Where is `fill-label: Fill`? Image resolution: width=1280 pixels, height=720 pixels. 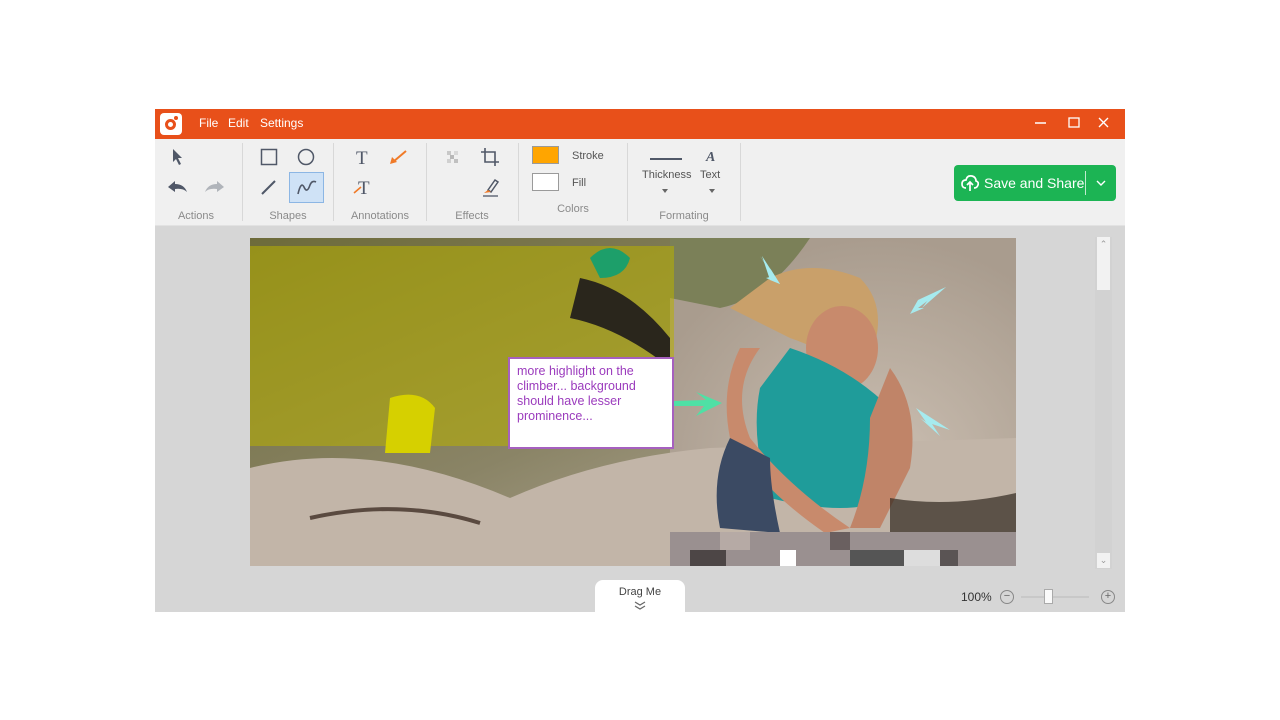
fill-label: Fill is located at coordinates (579, 183).